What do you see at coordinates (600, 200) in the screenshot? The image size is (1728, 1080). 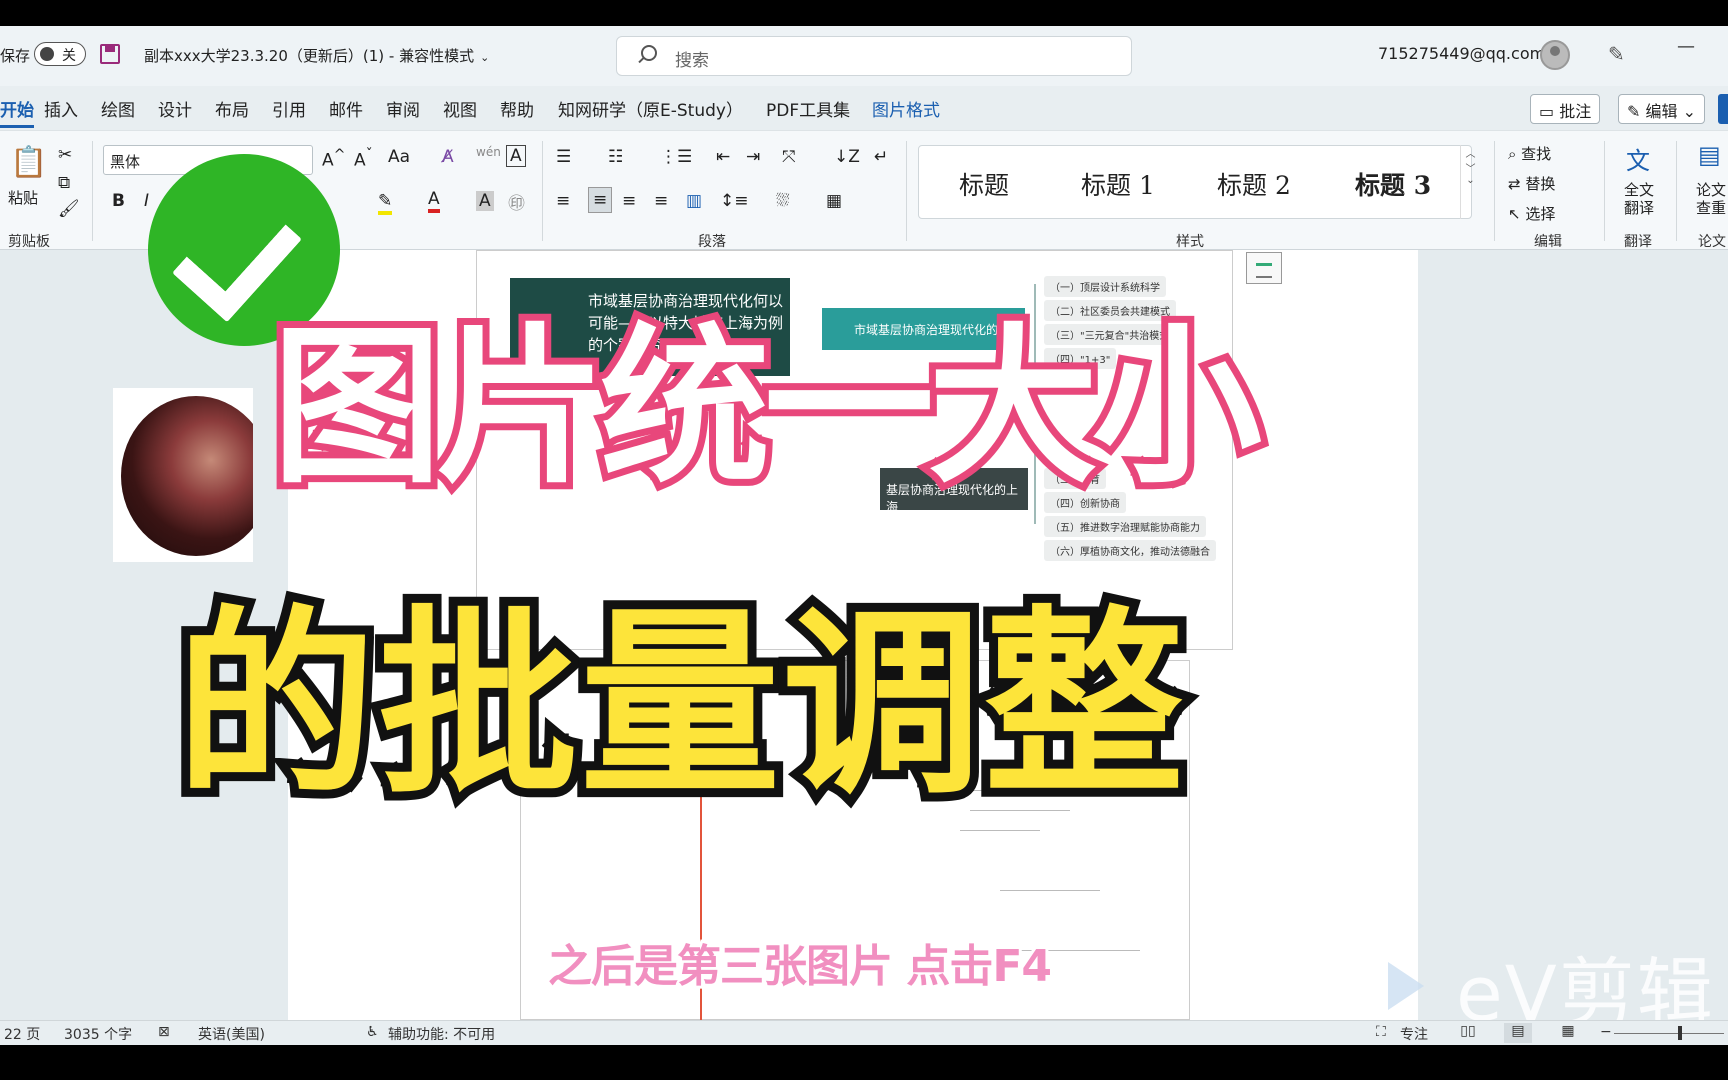 I see `align-center-icon: ≡` at bounding box center [600, 200].